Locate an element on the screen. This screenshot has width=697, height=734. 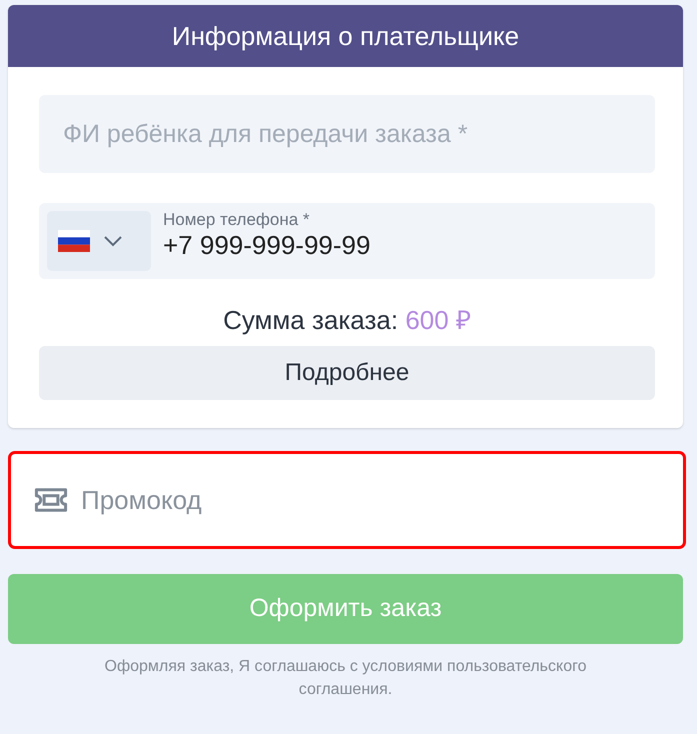
phone-input: +7 999-999-99-99 is located at coordinates (330, 245).